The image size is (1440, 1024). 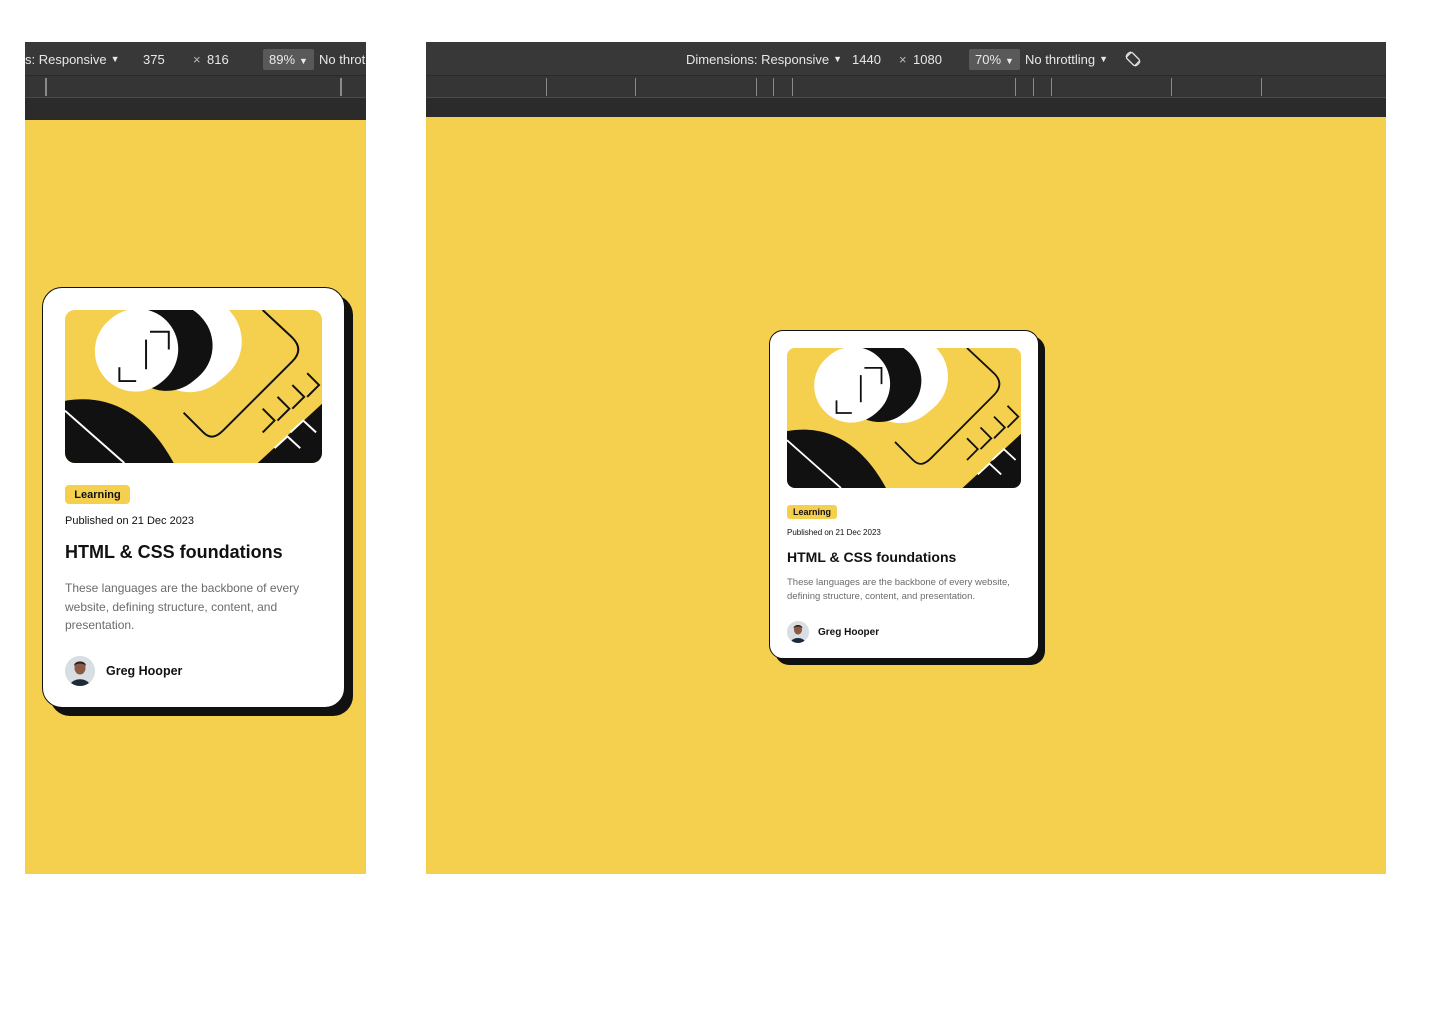 I want to click on dimensions-dropdown: s: Responsive ▼, so click(x=72, y=59).